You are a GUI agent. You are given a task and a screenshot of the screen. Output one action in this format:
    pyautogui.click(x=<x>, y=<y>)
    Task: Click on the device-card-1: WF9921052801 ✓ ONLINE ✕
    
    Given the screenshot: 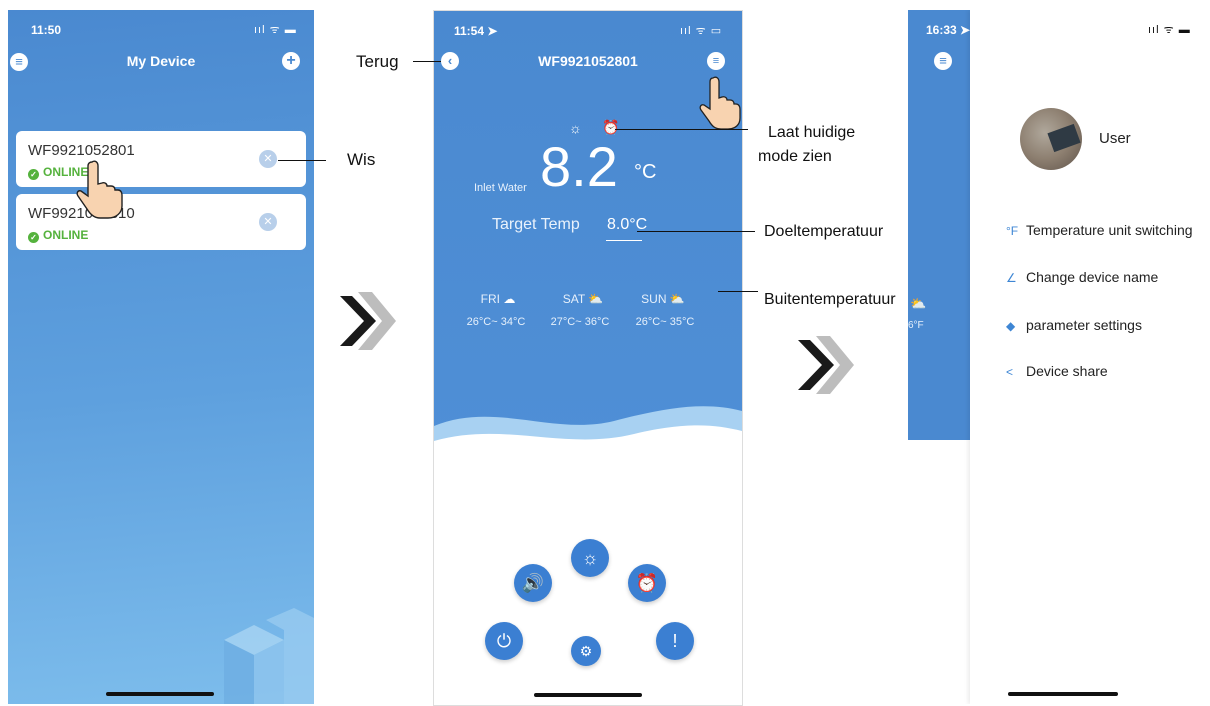 What is the action you would take?
    pyautogui.click(x=161, y=159)
    